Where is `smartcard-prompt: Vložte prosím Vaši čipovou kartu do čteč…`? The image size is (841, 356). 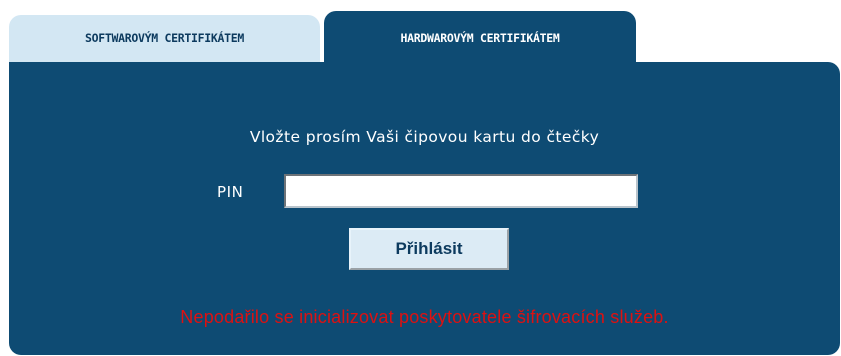 smartcard-prompt: Vložte prosím Vaši čipovou kartu do čteč… is located at coordinates (424, 137).